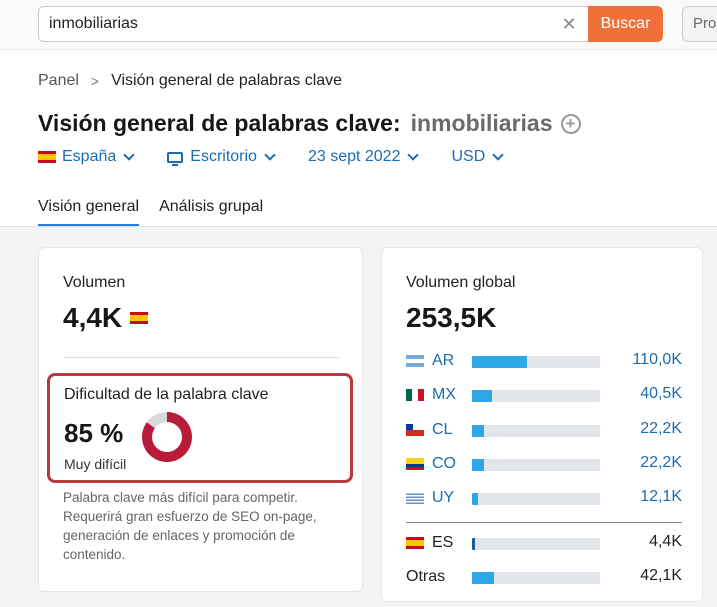 The image size is (717, 607). I want to click on country-filter: España, so click(86, 157).